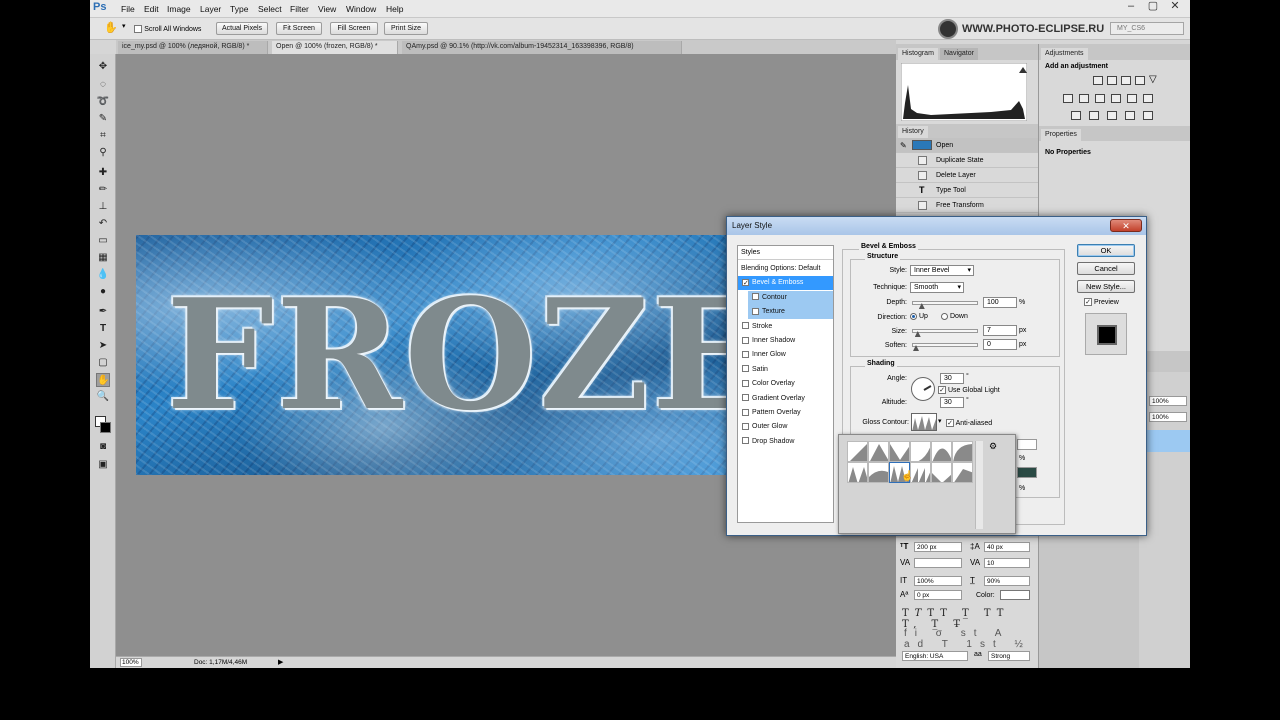 This screenshot has width=1280, height=720. Describe the element at coordinates (1140, 80) in the screenshot. I see `exposure-icon` at that location.